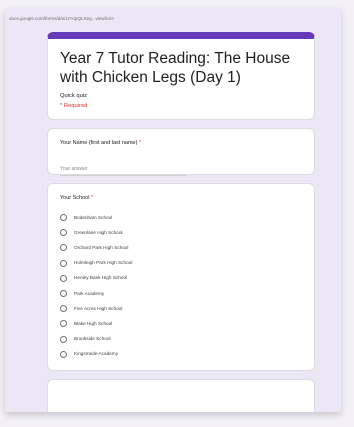  Describe the element at coordinates (101, 247) in the screenshot. I see `school-option-label: Orchard Park High School` at that location.